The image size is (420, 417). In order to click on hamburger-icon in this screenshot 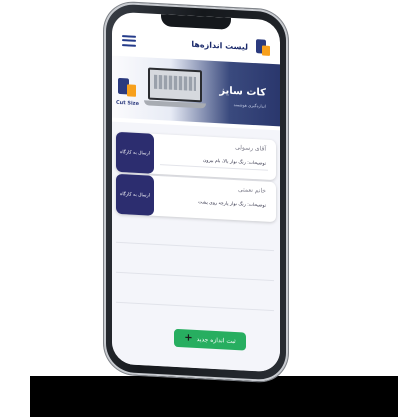, I will do `click(129, 40)`.